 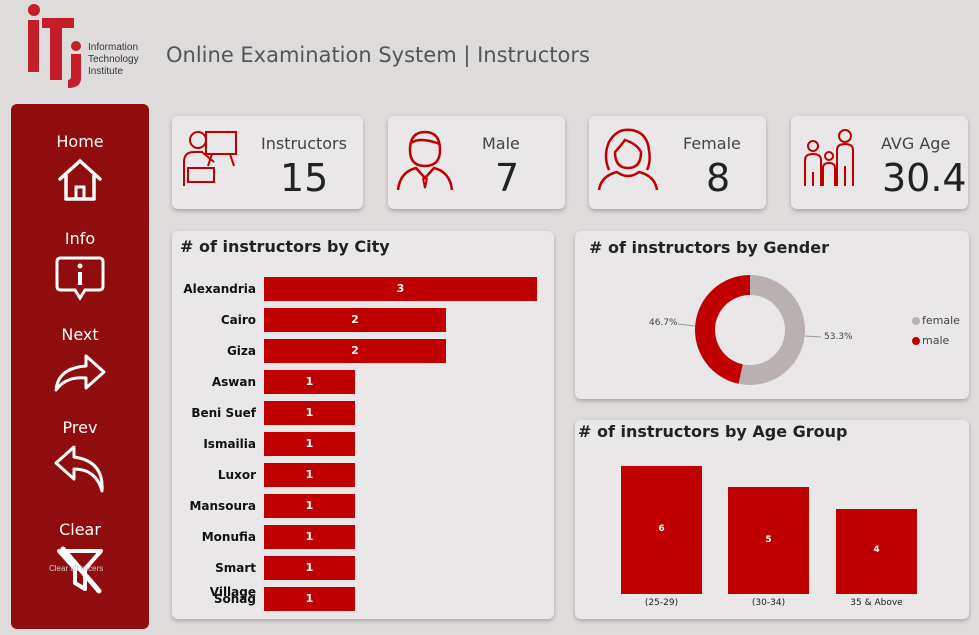 What do you see at coordinates (80, 278) in the screenshot?
I see `info-icon` at bounding box center [80, 278].